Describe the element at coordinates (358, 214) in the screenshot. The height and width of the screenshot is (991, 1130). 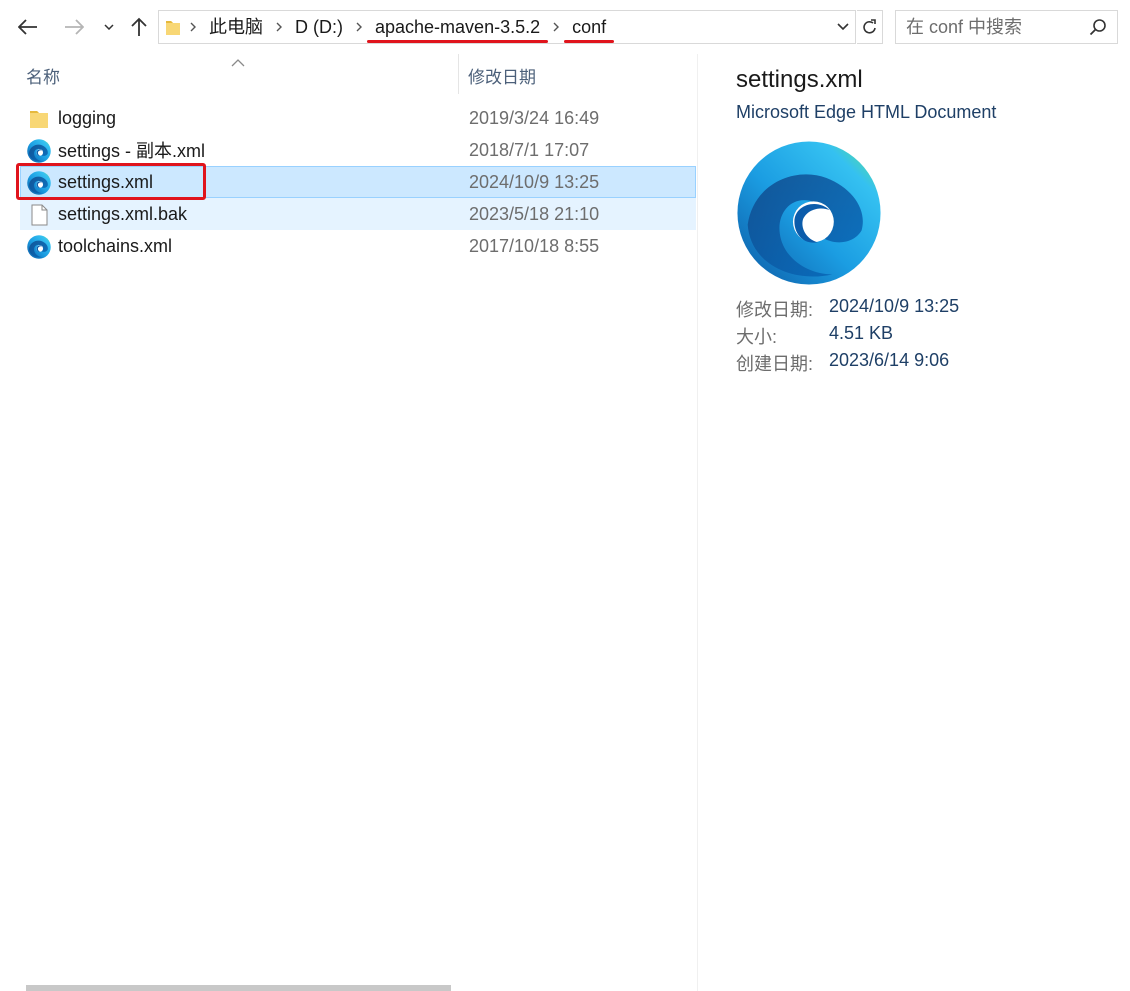
I see `list-item-hovered: settings.xml.bak 2023/5/18 21:10` at that location.